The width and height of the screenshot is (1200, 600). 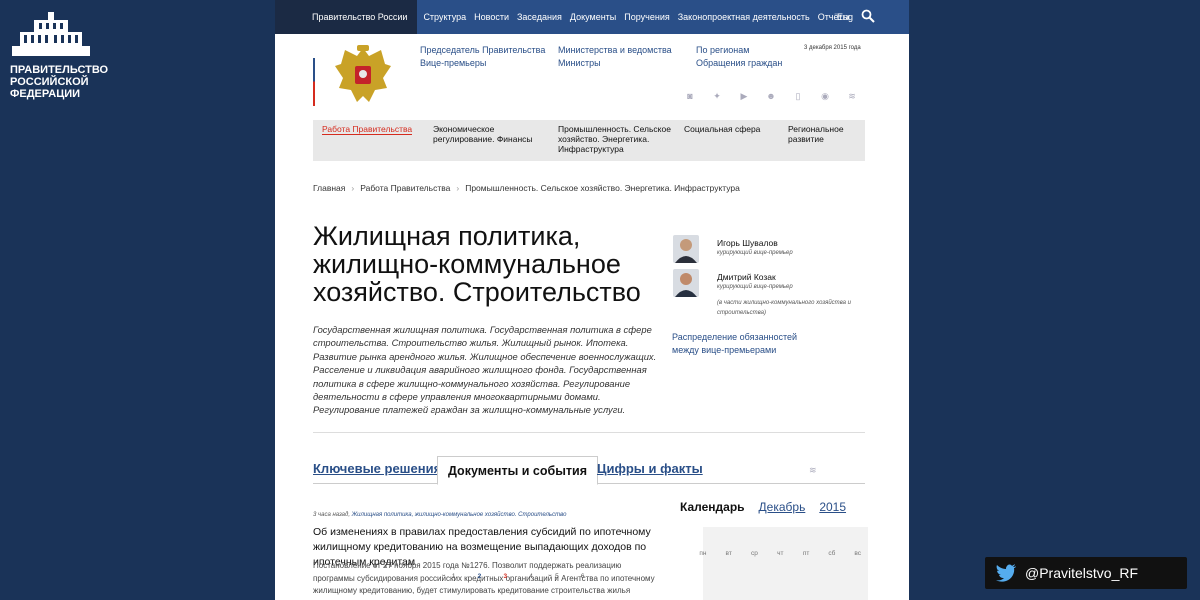 What do you see at coordinates (857, 553) in the screenshot?
I see `weekday: вс` at bounding box center [857, 553].